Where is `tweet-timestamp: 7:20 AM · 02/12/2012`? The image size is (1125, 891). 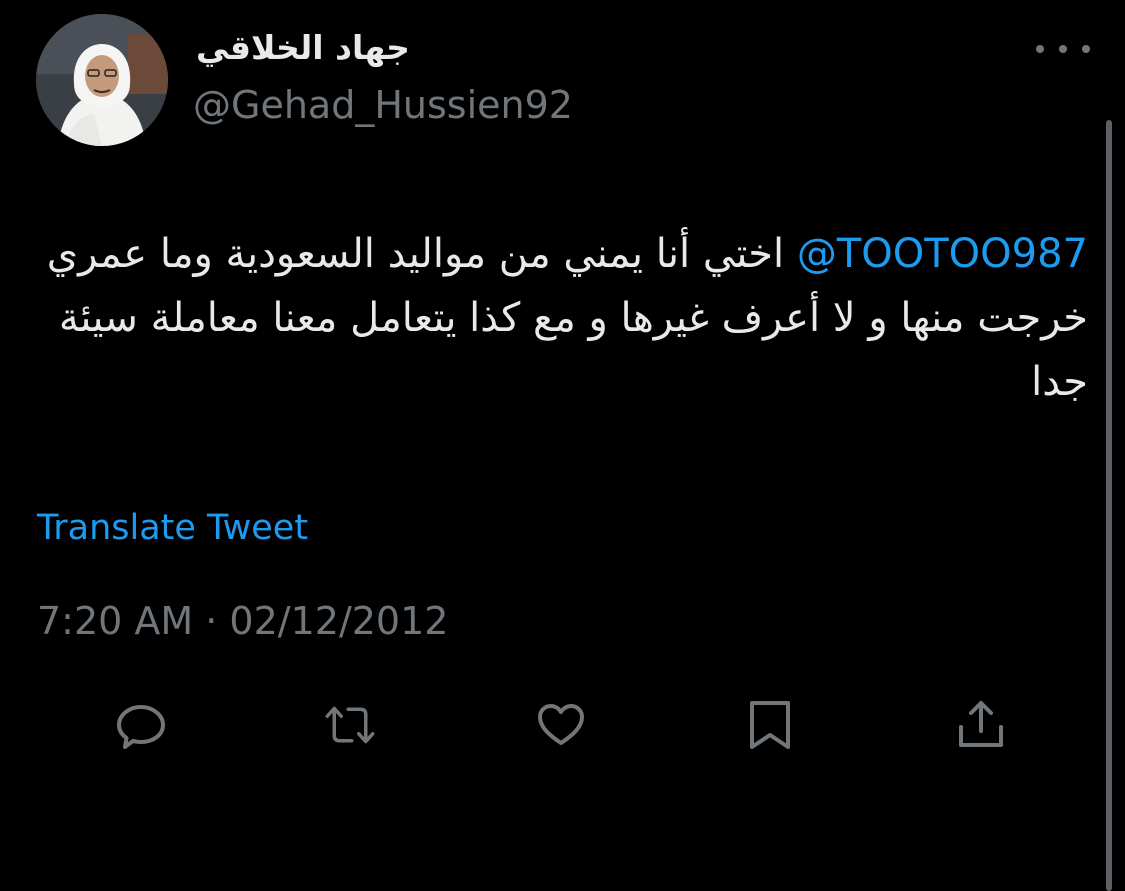
tweet-timestamp: 7:20 AM · 02/12/2012 is located at coordinates (242, 621).